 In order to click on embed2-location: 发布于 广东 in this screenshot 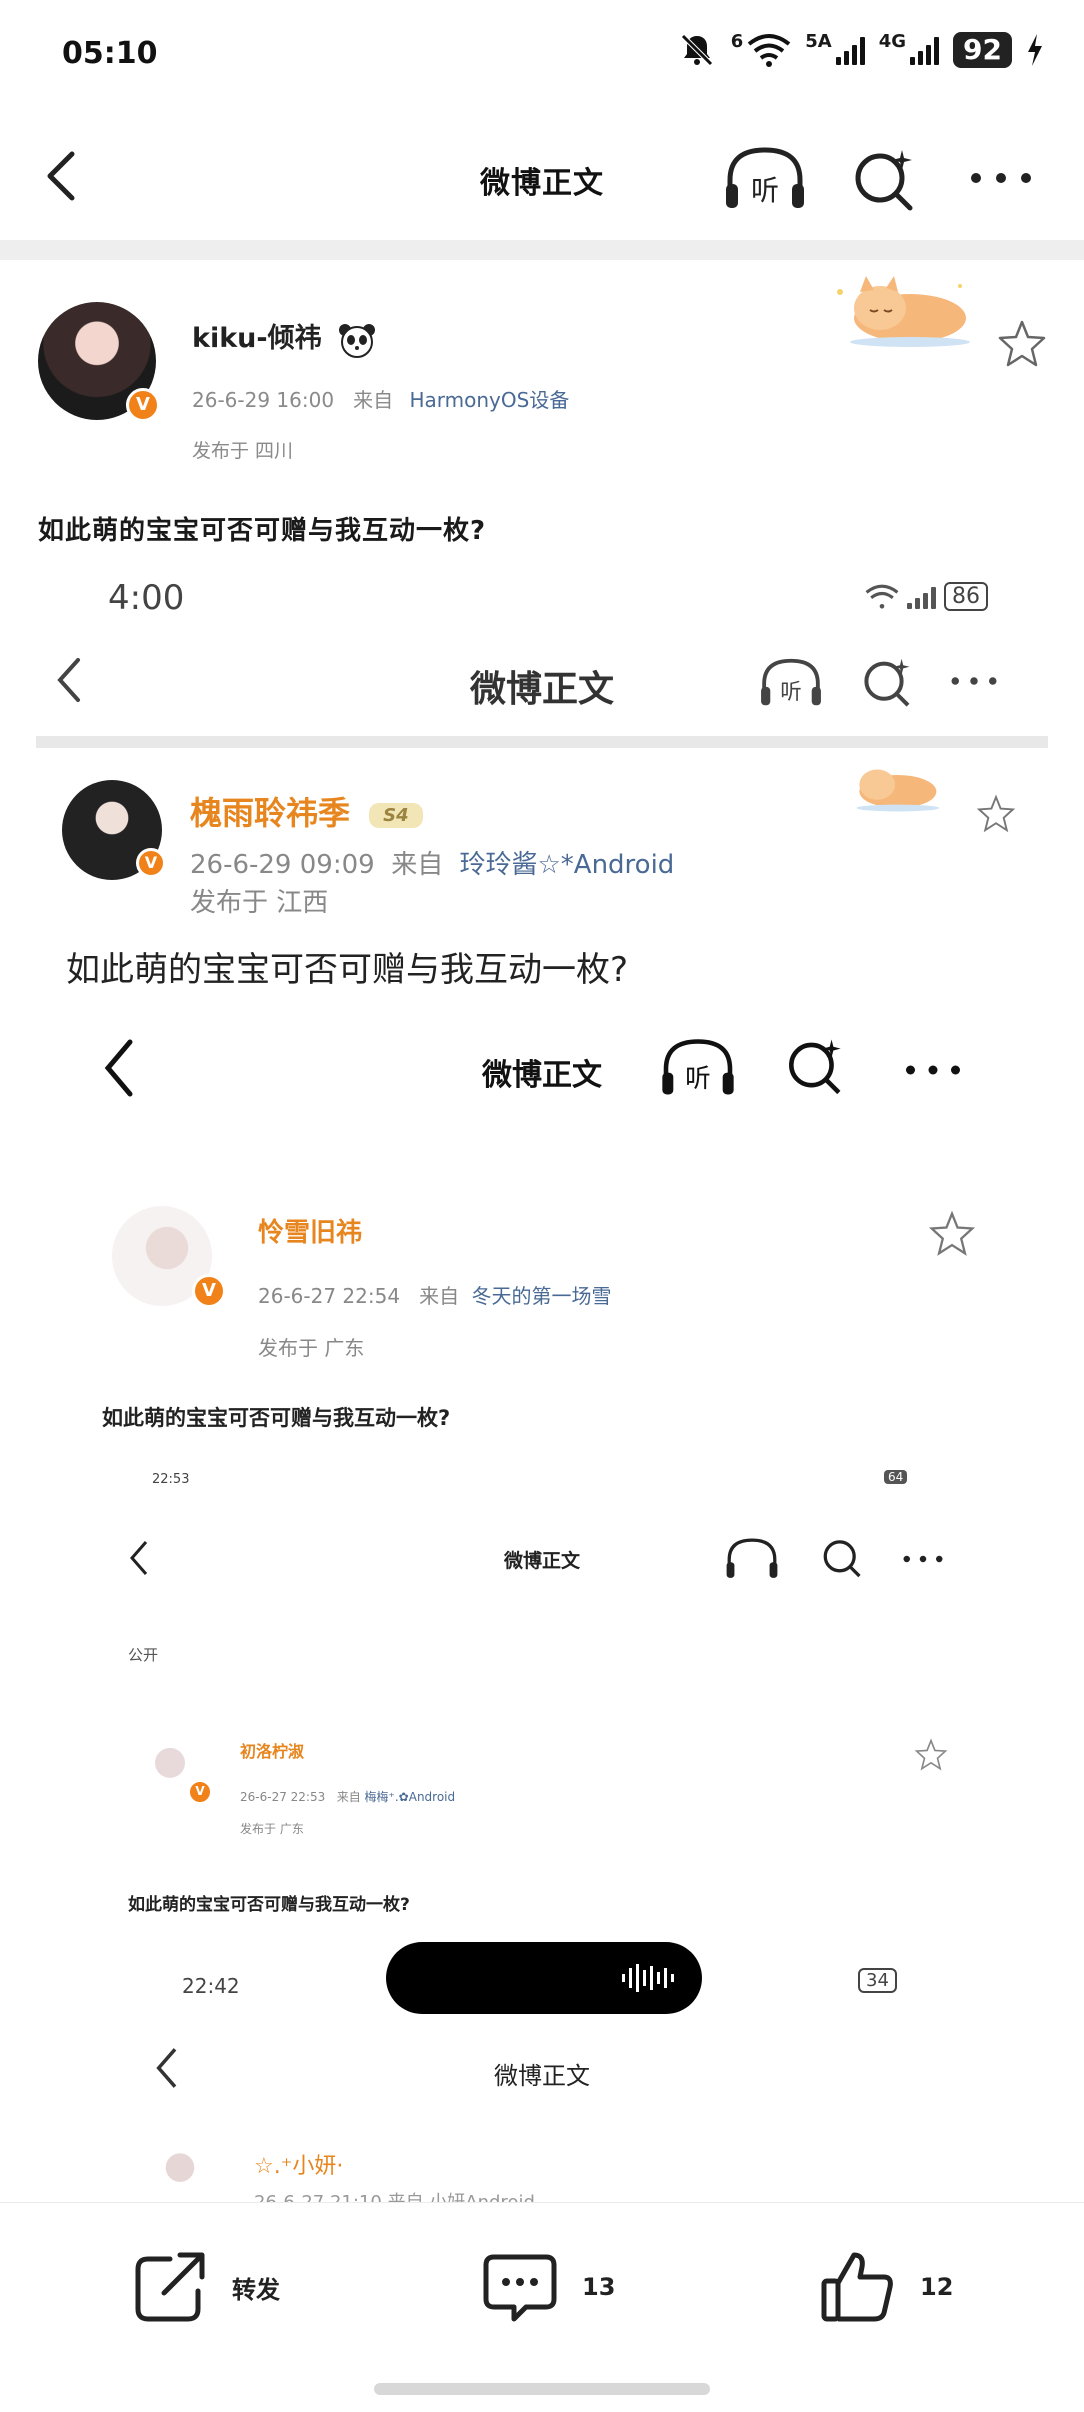, I will do `click(311, 1348)`.